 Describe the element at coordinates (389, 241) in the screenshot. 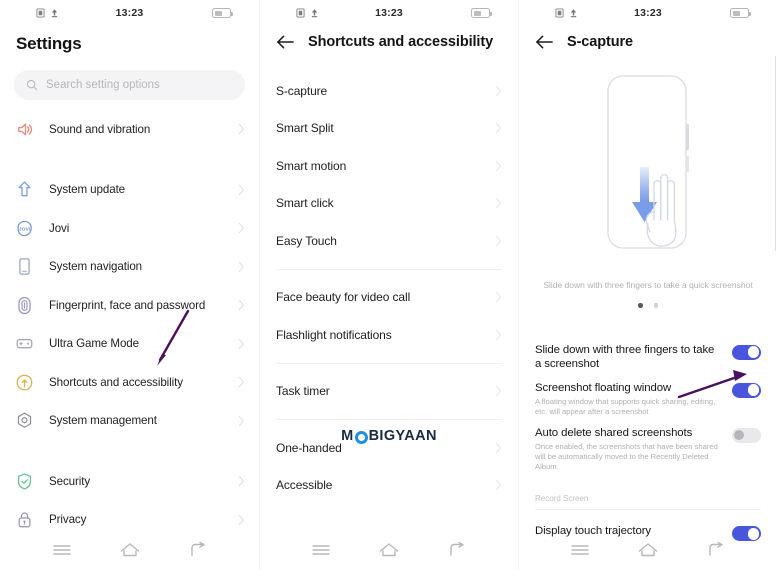

I see `list-item-easy-touch: Easy Touch` at that location.